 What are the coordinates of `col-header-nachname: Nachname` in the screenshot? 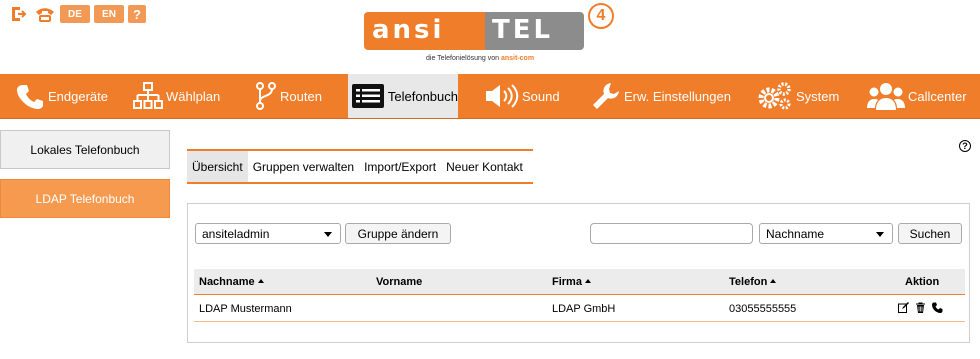 It's located at (231, 282).